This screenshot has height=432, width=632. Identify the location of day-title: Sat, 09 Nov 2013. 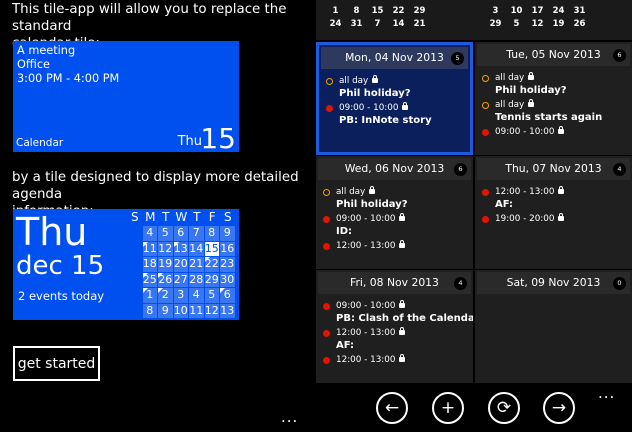
(553, 282).